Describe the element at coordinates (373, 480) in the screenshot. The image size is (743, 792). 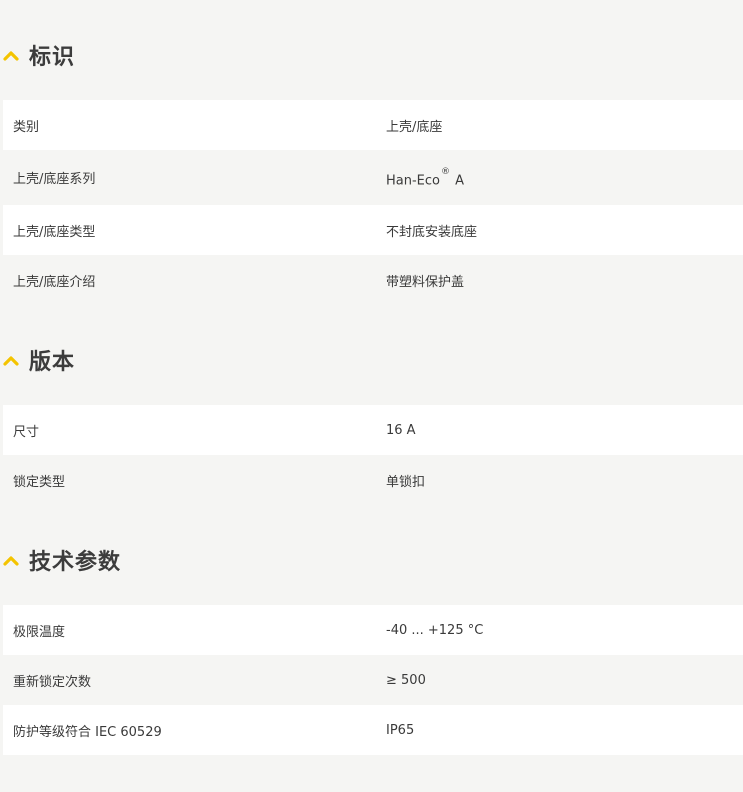
I see `table-row: 锁定类型 单锁扣` at that location.